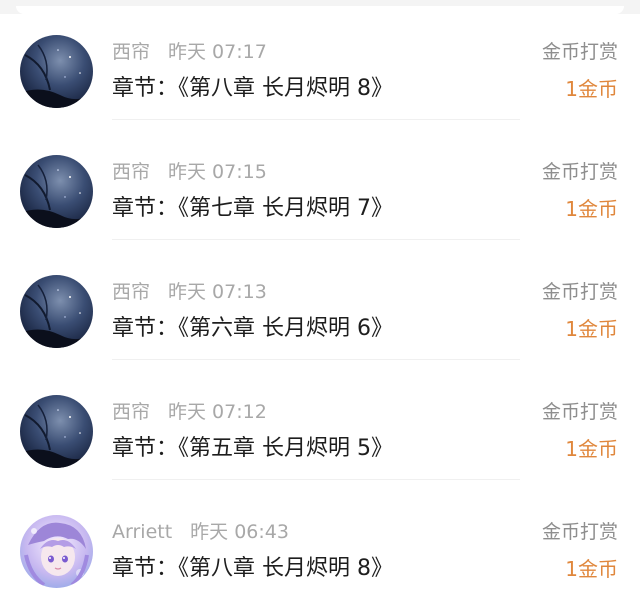  What do you see at coordinates (239, 532) in the screenshot?
I see `record-time: 昨天 06:43` at bounding box center [239, 532].